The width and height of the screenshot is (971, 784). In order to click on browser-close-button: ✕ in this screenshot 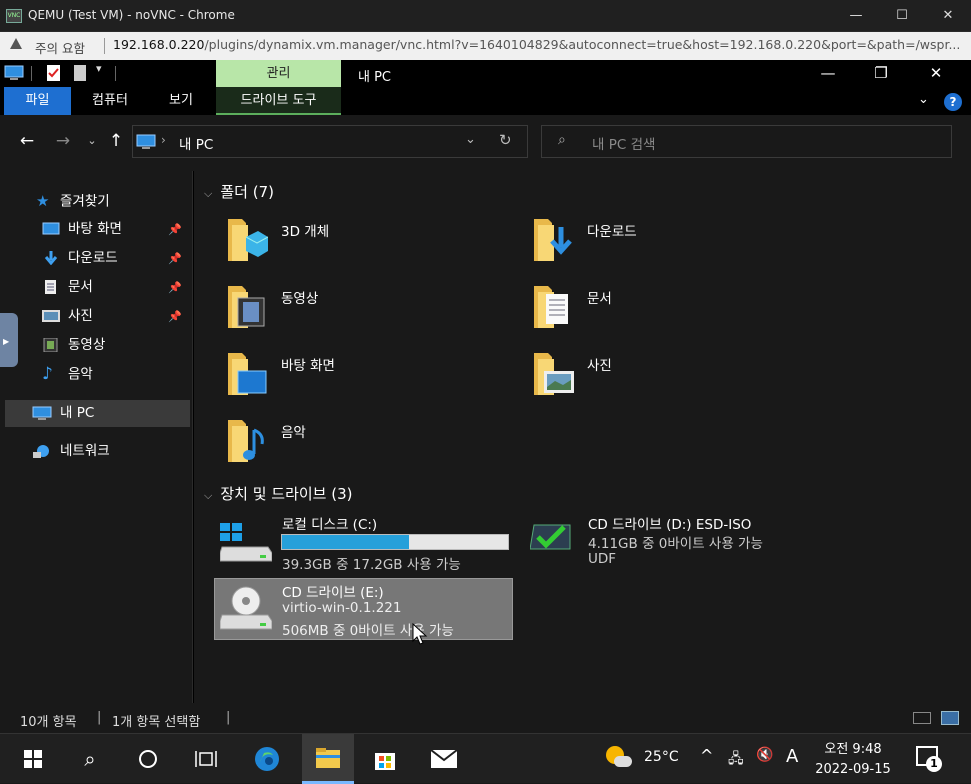, I will do `click(948, 16)`.